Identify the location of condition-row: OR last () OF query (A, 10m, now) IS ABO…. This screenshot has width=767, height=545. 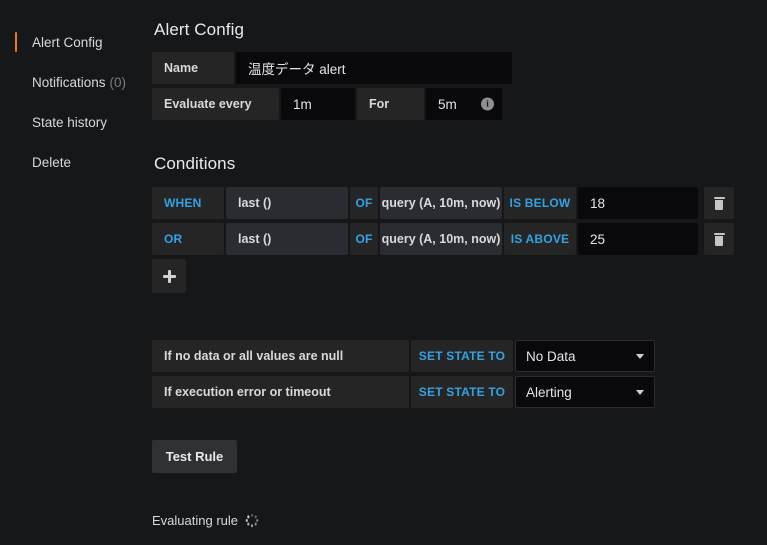
(459, 239).